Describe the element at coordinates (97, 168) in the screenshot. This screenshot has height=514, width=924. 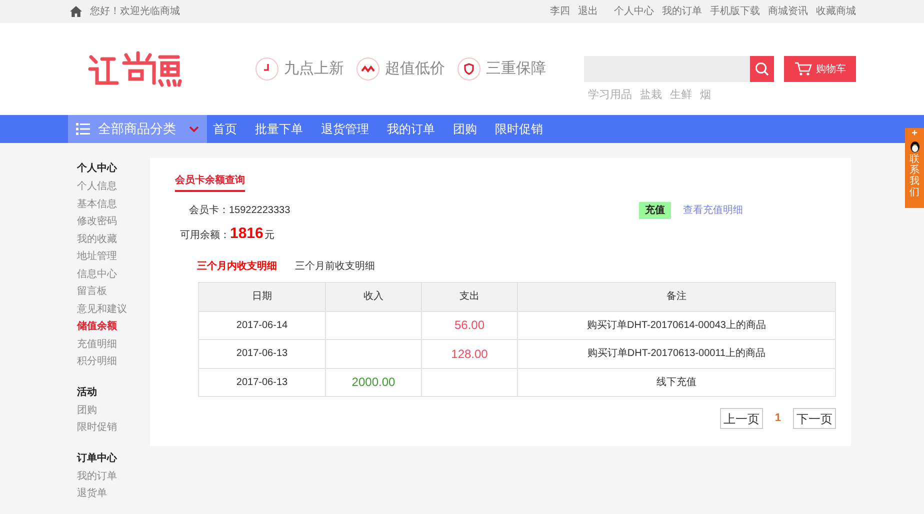
I see `sidebar-heading: 个人中心` at that location.